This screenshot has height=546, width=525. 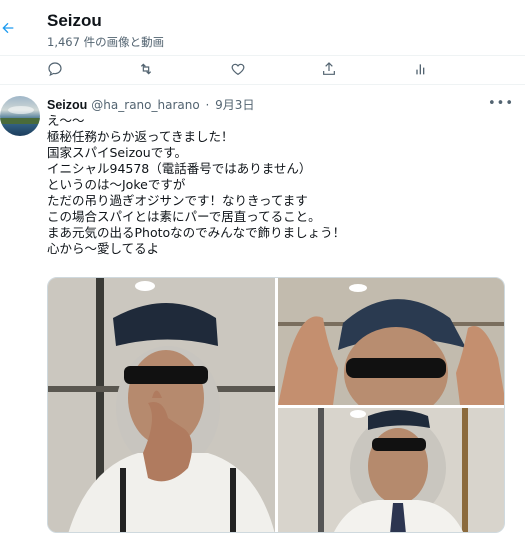 What do you see at coordinates (196, 232) in the screenshot?
I see `tweet-text-line: まあ元気の出るPhotoなのでみんなで飾りましょう！` at bounding box center [196, 232].